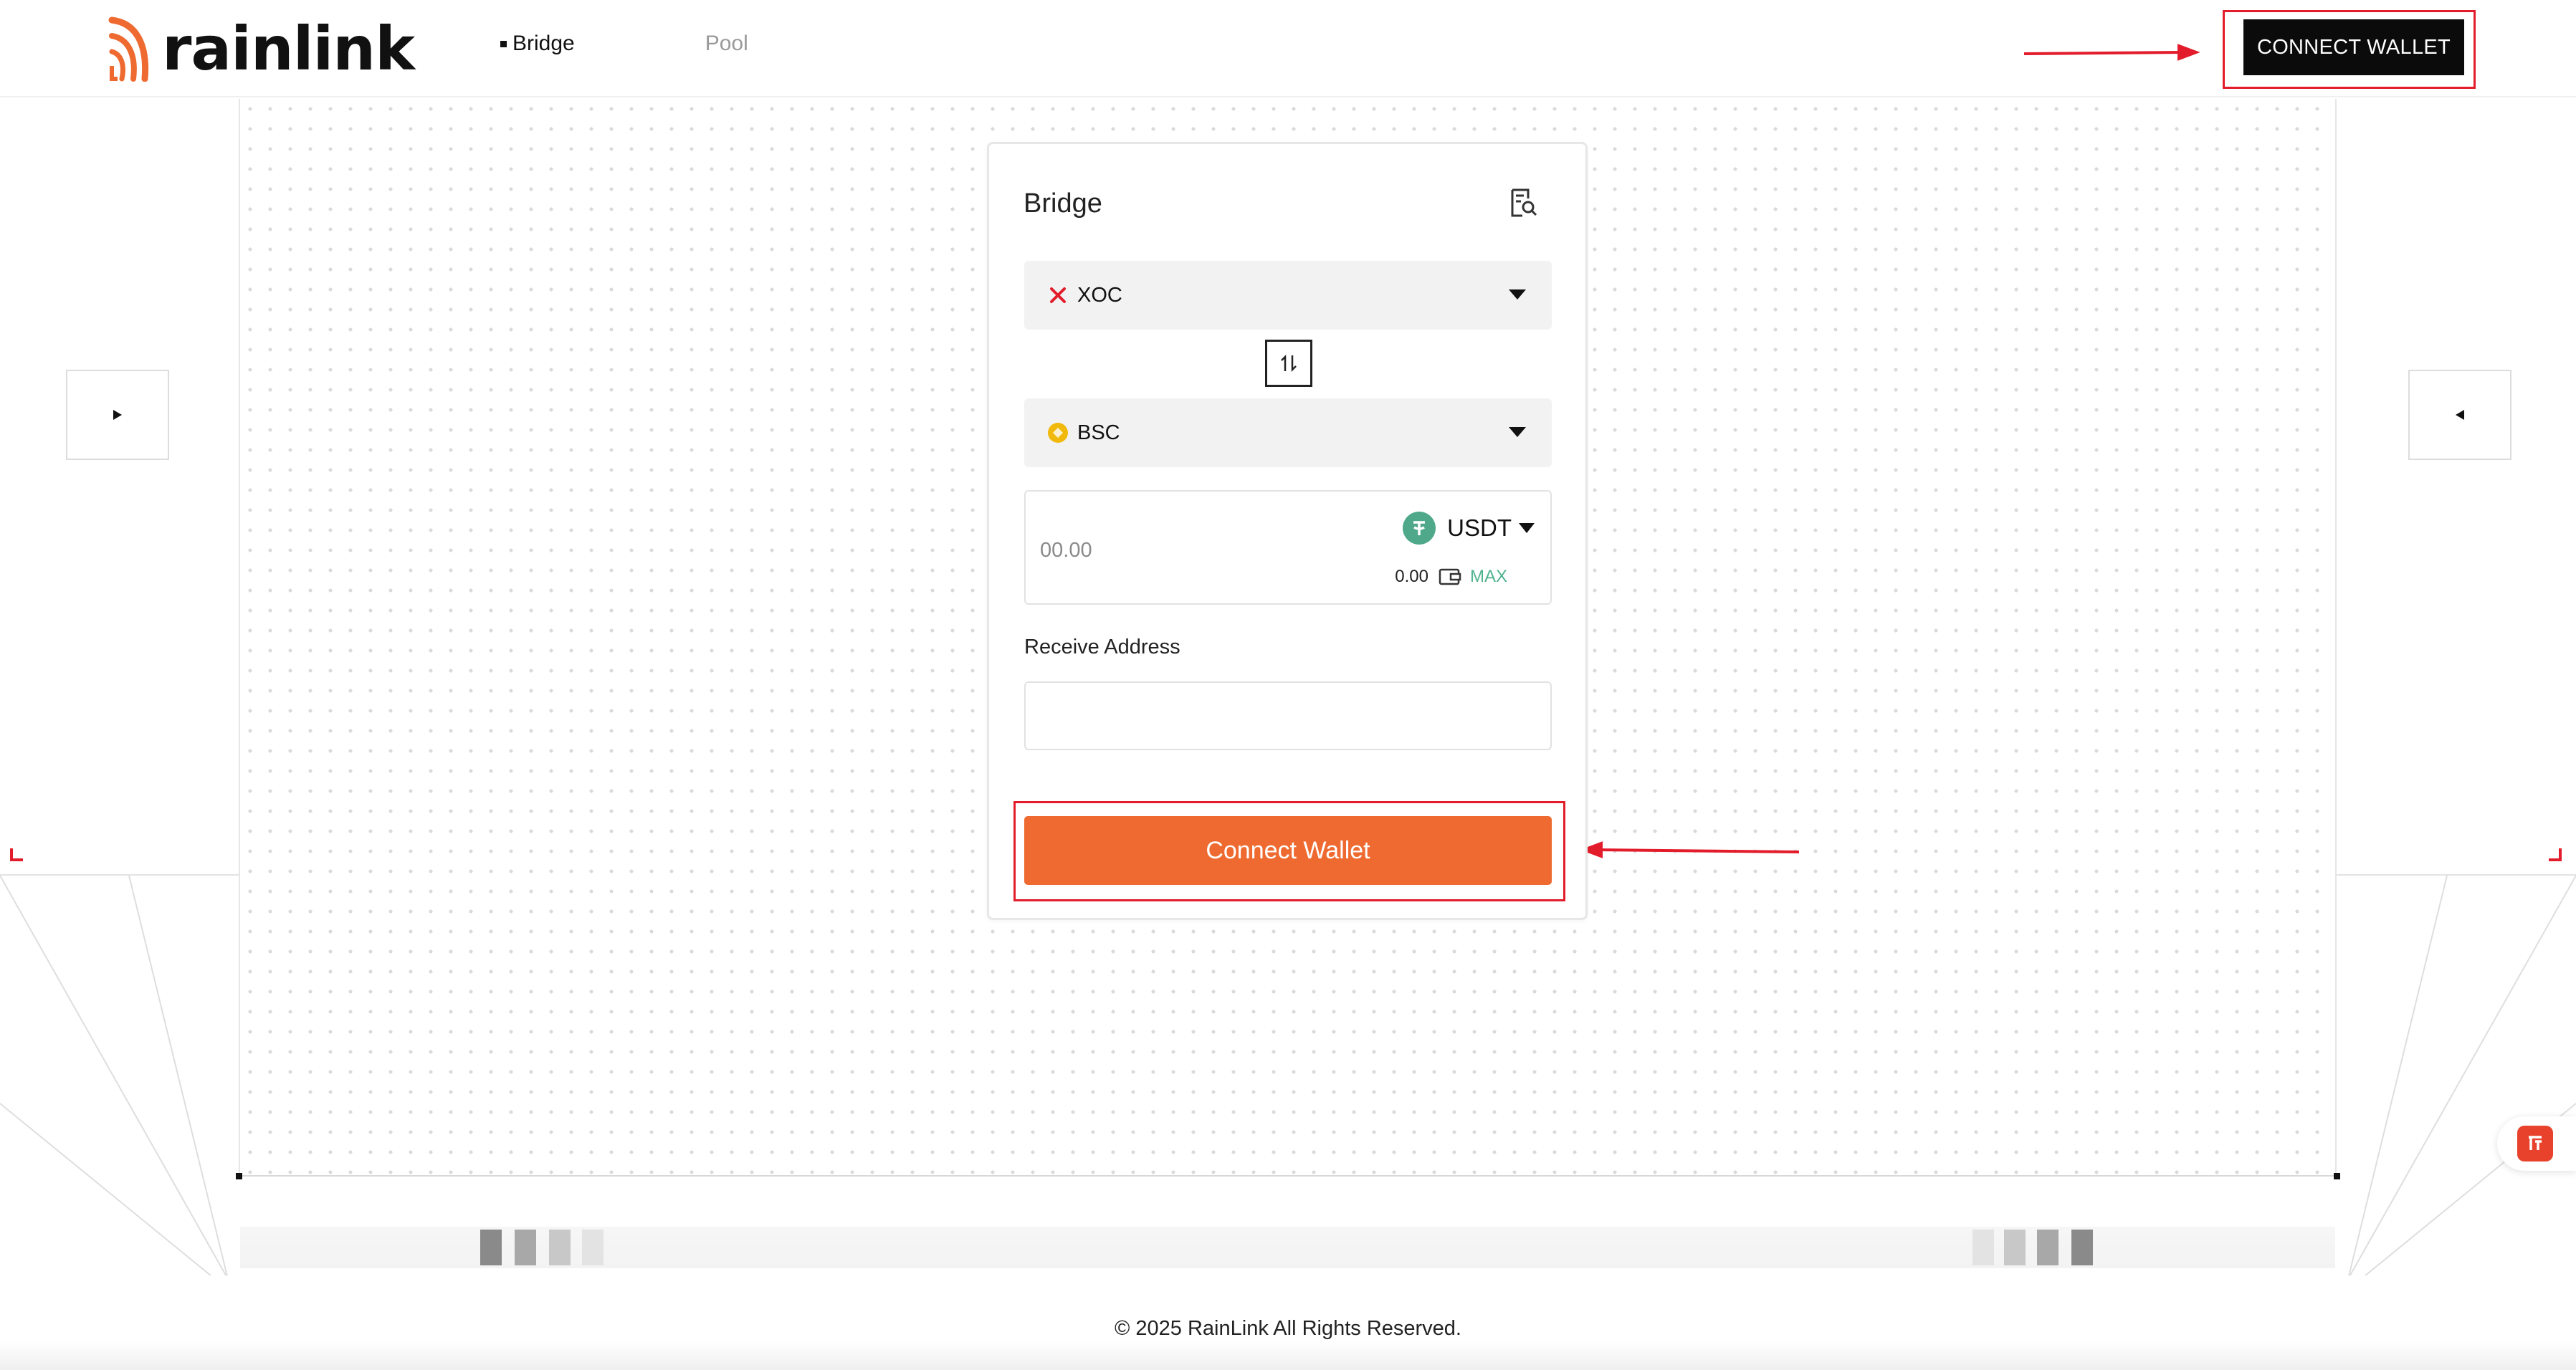  I want to click on annotation-arrowhead-top, so click(2188, 52).